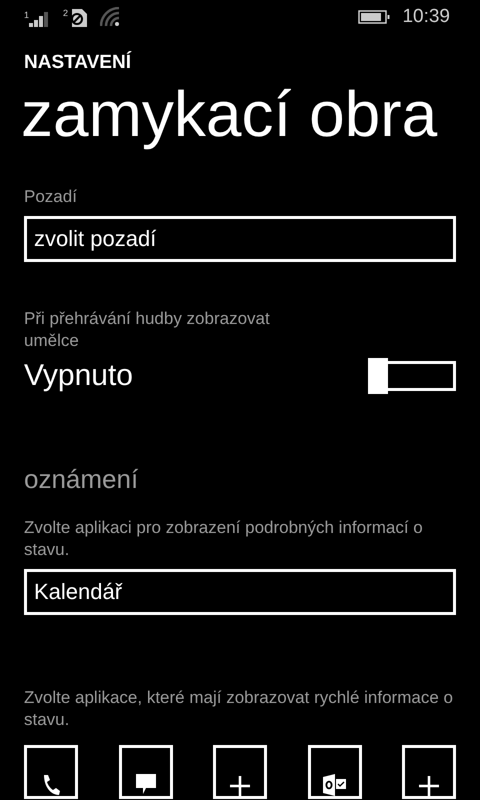 This screenshot has width=480, height=800. Describe the element at coordinates (27, 15) in the screenshot. I see `sim-number: 1` at that location.